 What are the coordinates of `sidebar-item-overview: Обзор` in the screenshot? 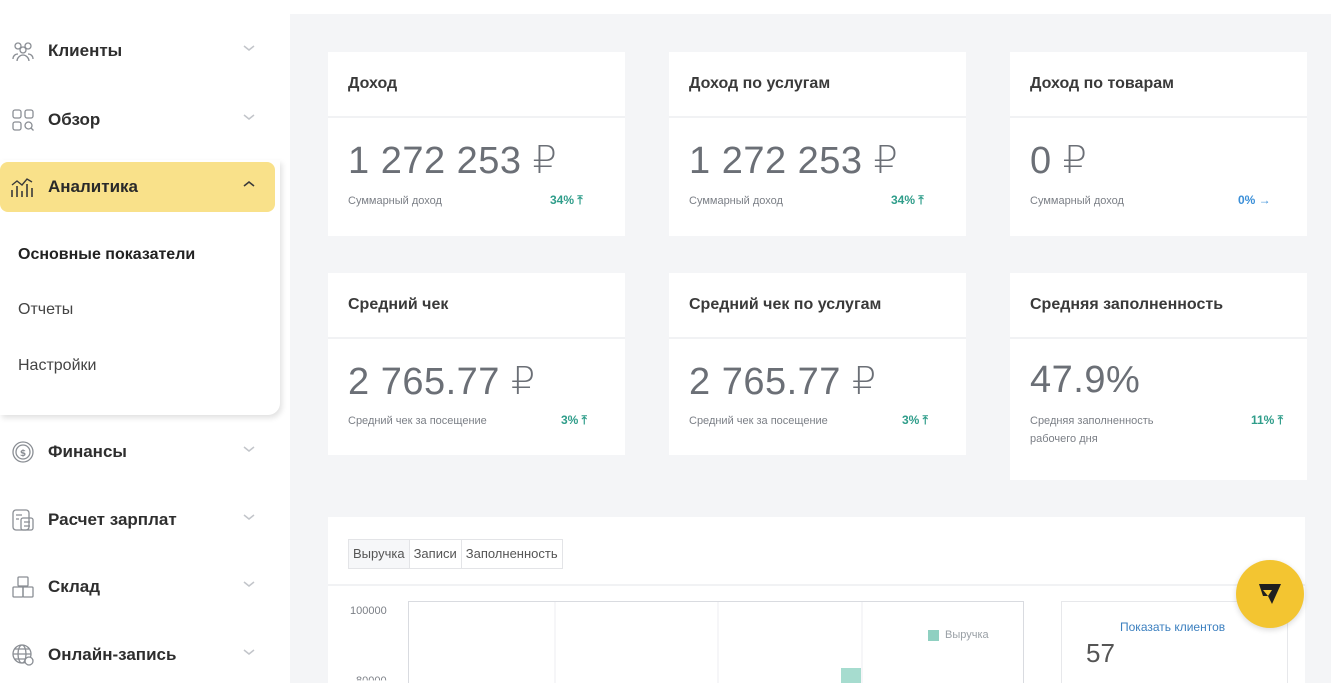 It's located at (137, 120).